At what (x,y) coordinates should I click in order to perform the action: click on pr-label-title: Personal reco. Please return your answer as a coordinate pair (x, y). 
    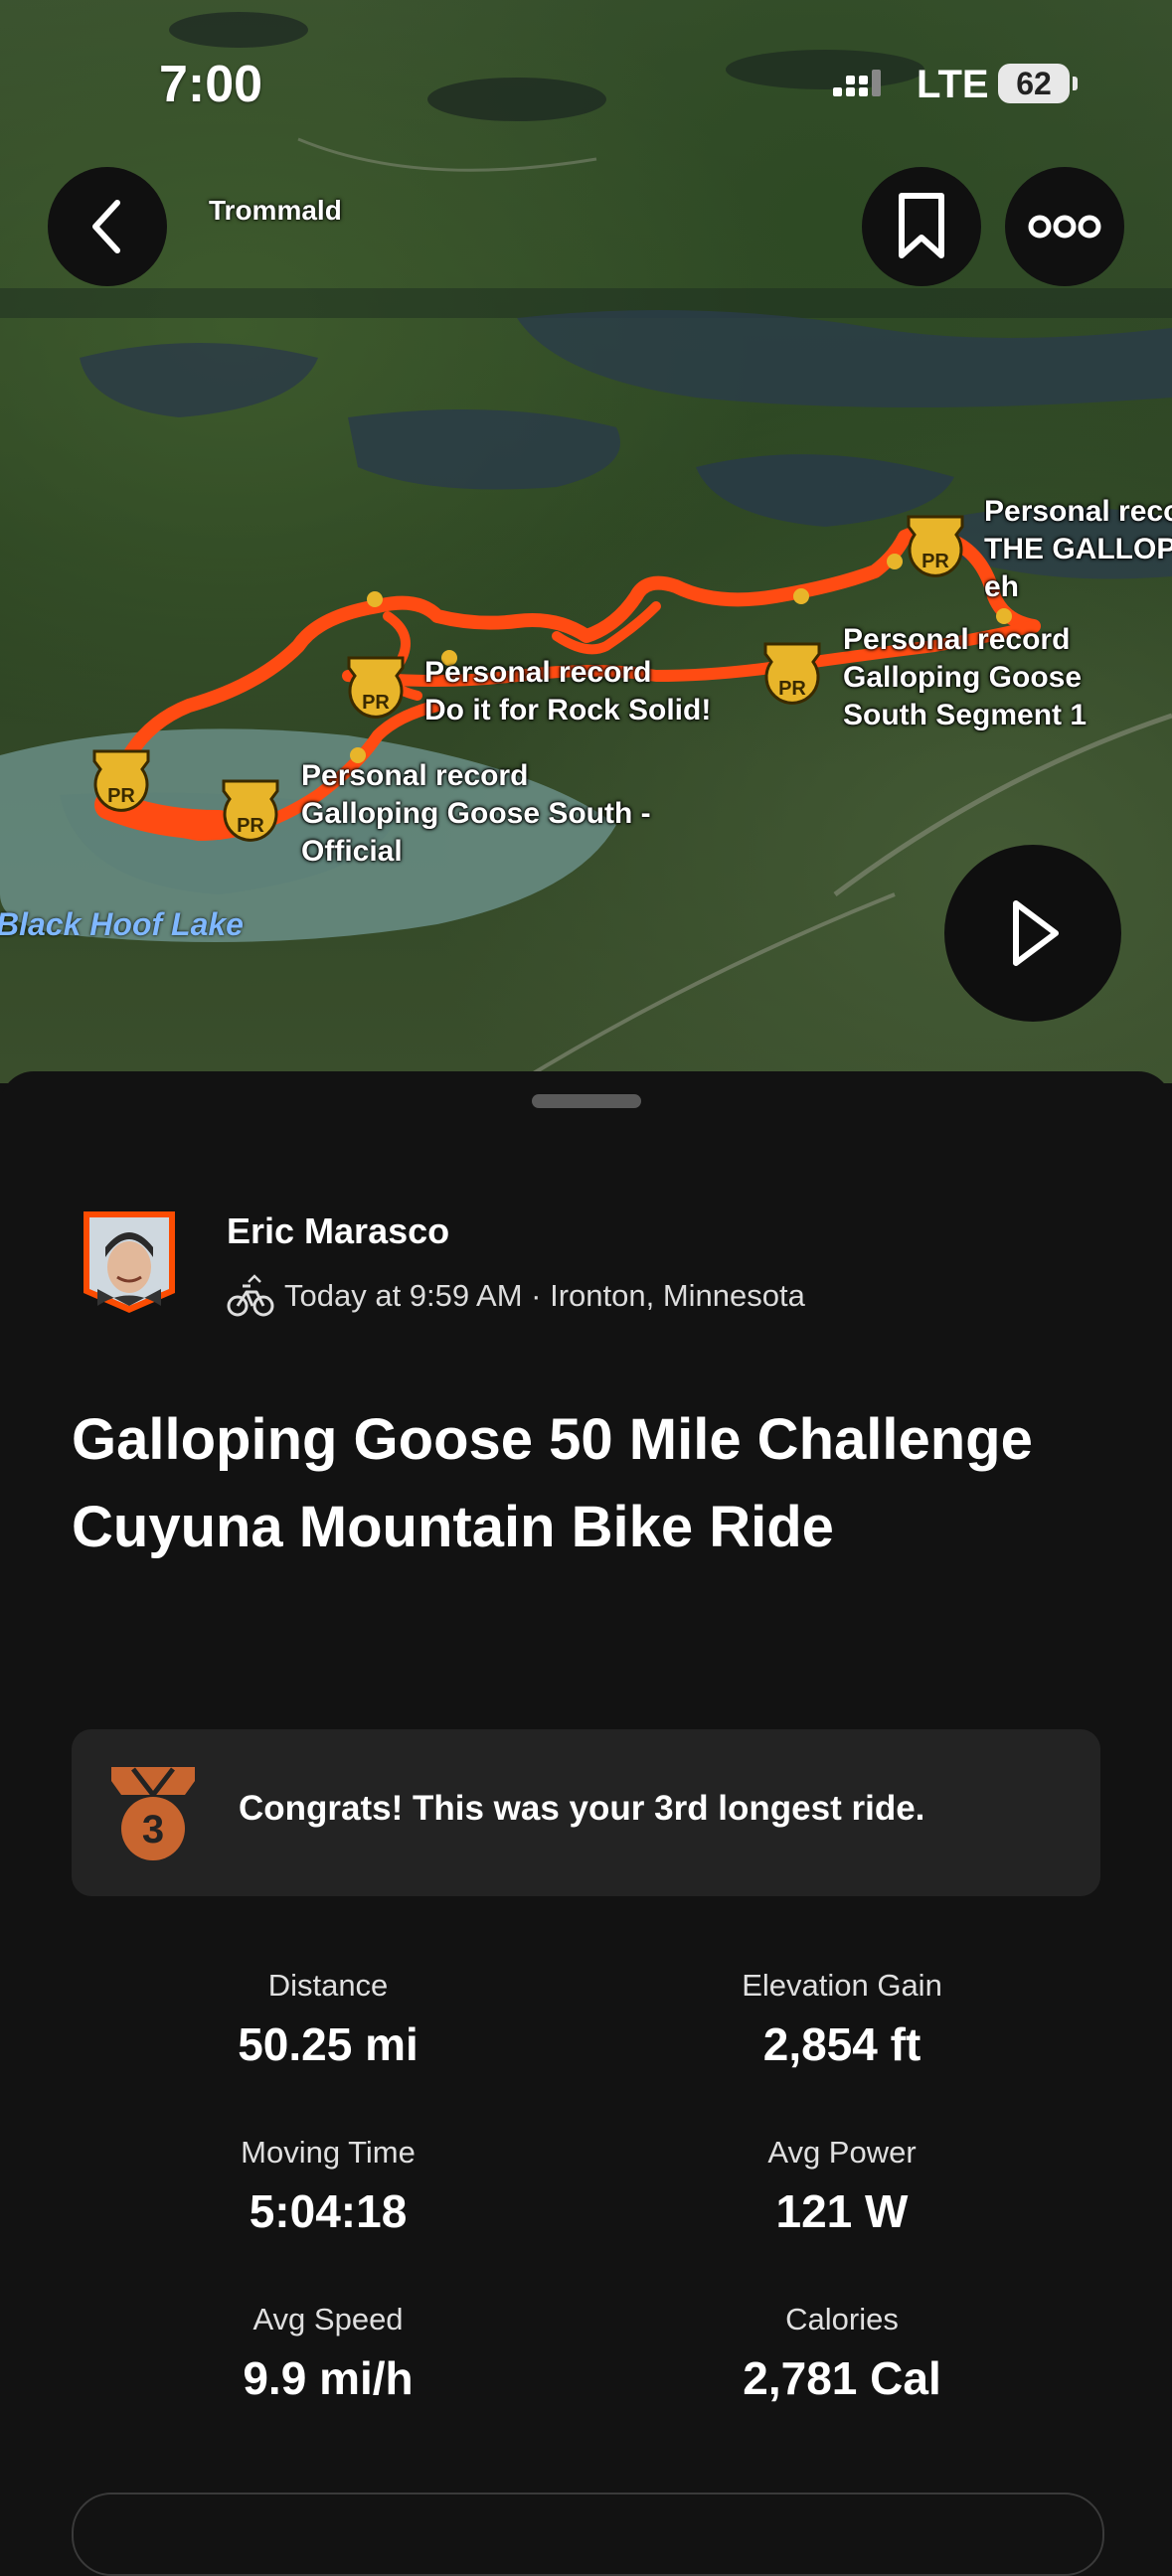
    Looking at the image, I should click on (1078, 511).